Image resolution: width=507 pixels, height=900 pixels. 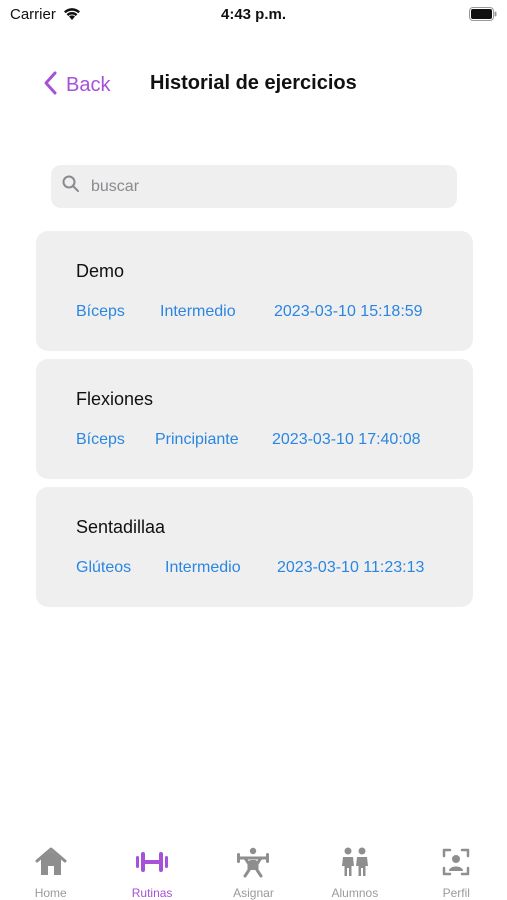 I want to click on tab-bar: Home Rutinas Asignar Alumnos Perfil, so click(x=253, y=869).